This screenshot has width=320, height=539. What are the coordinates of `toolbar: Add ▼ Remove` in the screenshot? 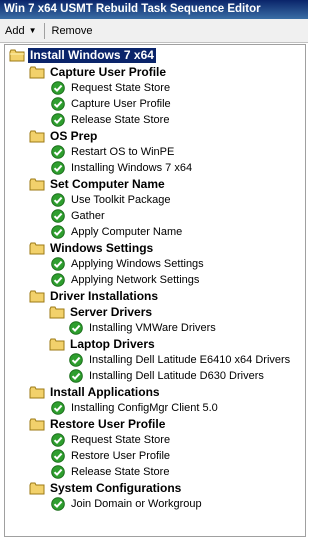 It's located at (154, 31).